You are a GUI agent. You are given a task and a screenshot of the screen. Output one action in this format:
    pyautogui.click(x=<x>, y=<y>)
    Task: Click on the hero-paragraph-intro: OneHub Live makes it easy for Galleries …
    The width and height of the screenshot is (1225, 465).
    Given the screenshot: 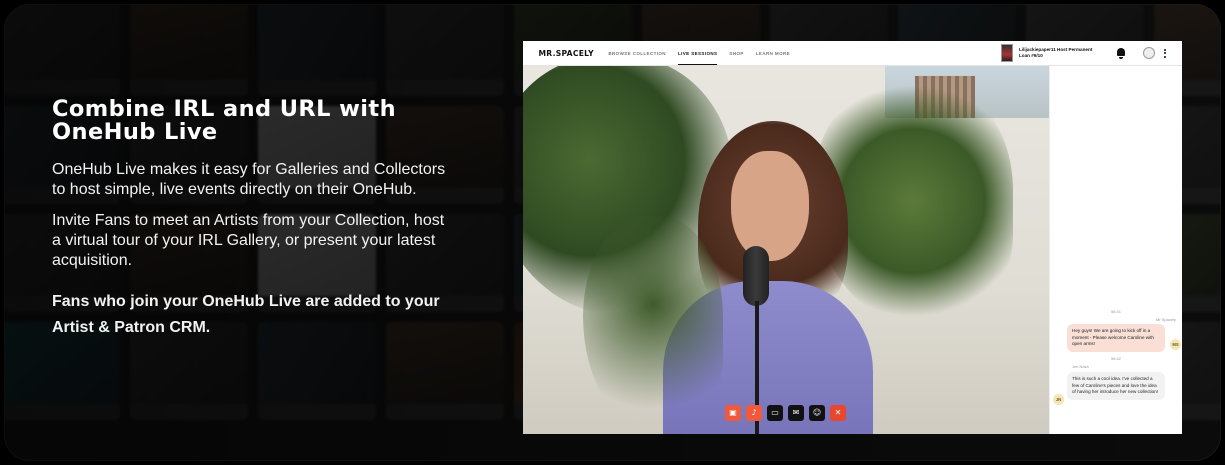 What is the action you would take?
    pyautogui.click(x=249, y=179)
    